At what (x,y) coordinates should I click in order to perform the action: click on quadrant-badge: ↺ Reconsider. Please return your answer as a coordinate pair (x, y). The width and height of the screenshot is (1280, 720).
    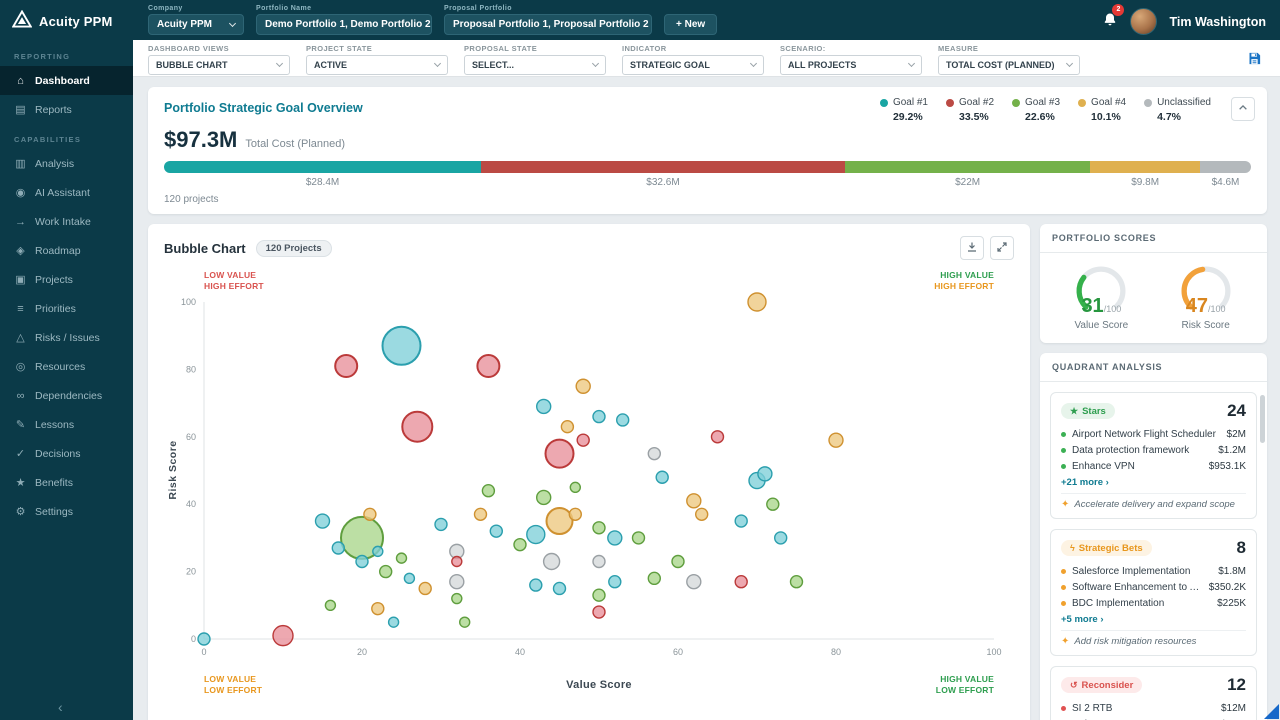
    Looking at the image, I should click on (1102, 685).